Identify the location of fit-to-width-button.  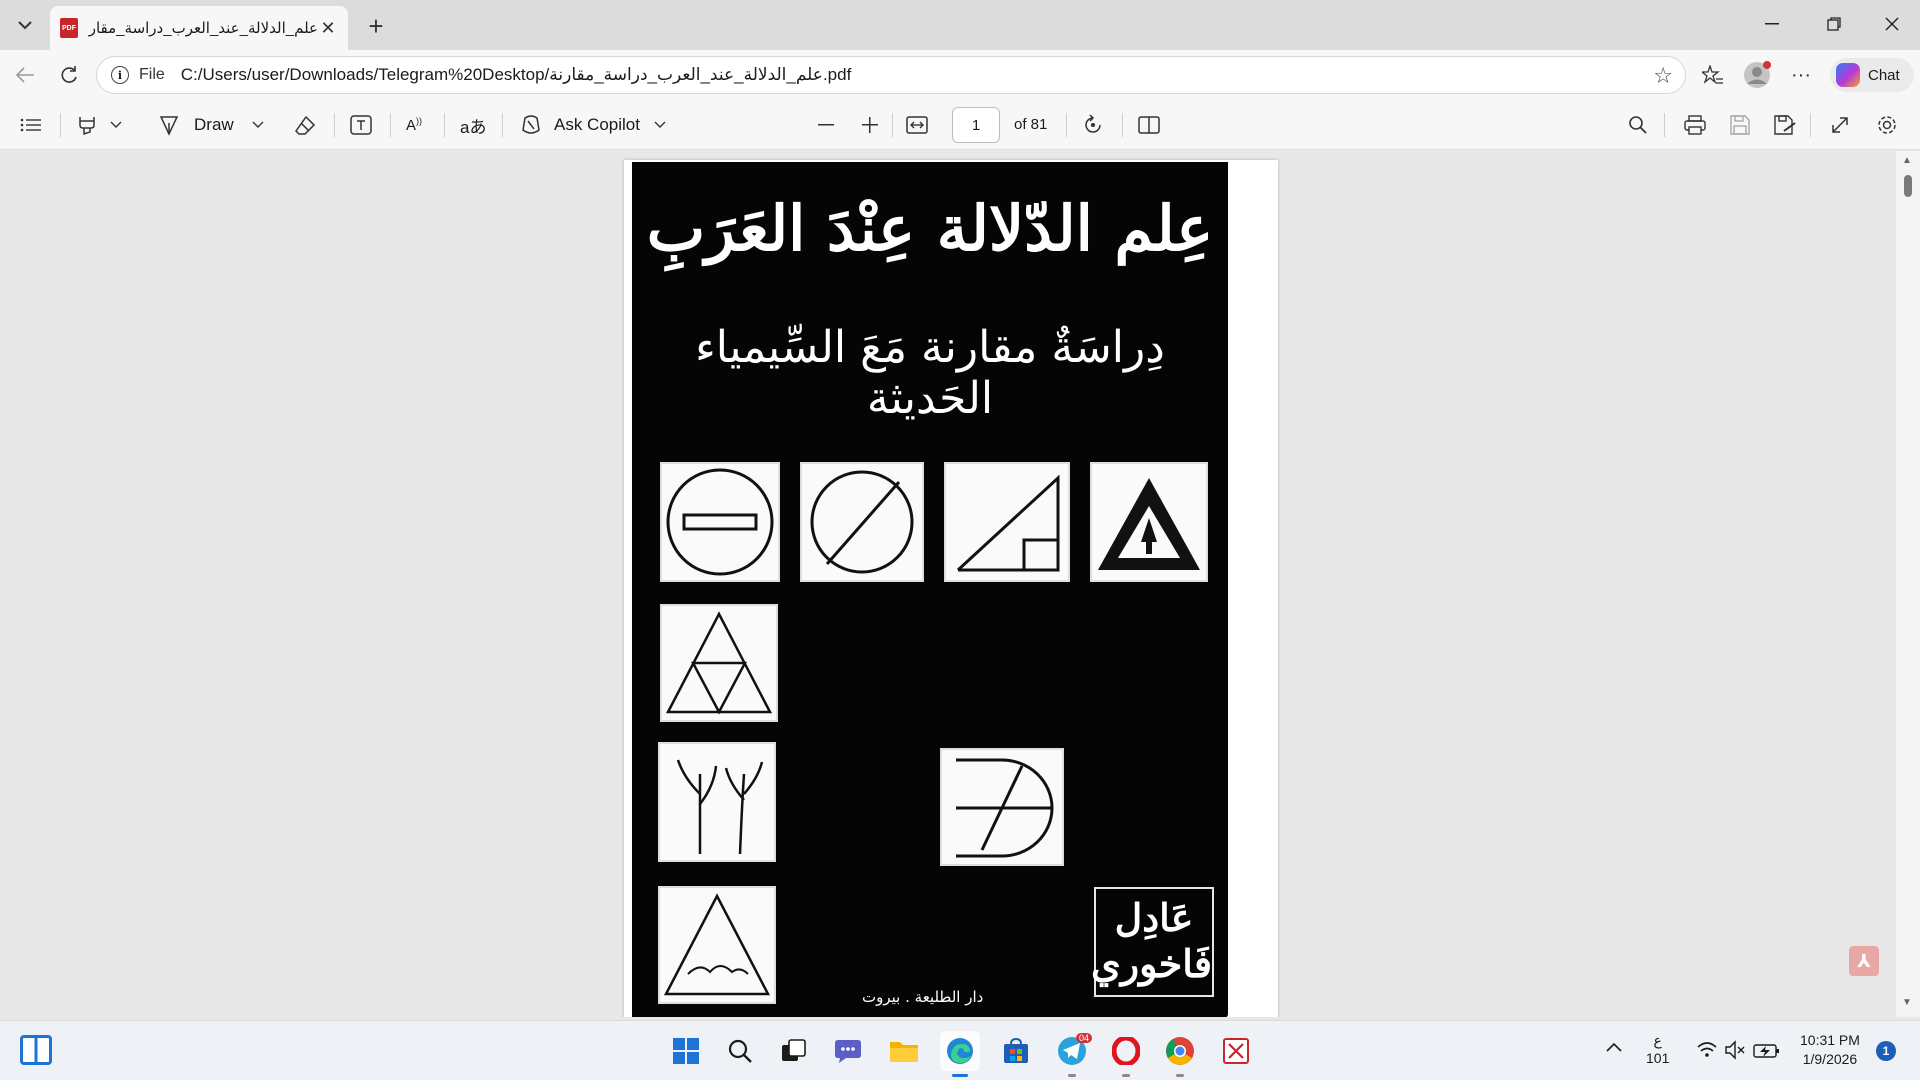
(917, 125).